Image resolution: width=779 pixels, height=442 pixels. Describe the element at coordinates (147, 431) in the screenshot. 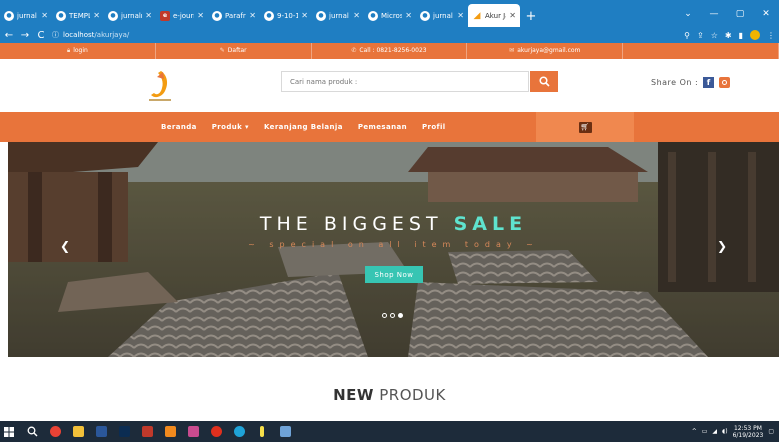

I see `app-red-icon` at that location.